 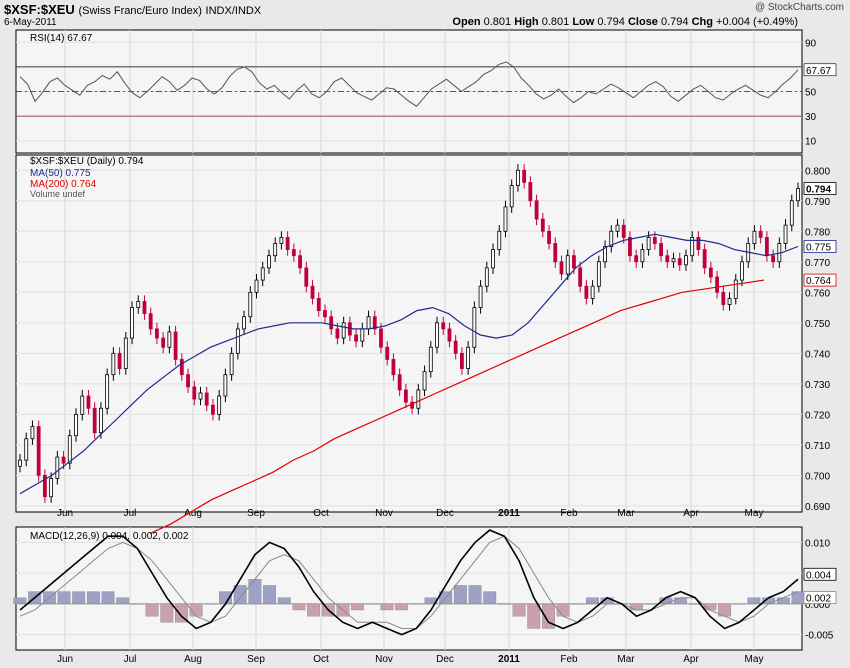 I want to click on x-month-label: May, so click(x=754, y=513).